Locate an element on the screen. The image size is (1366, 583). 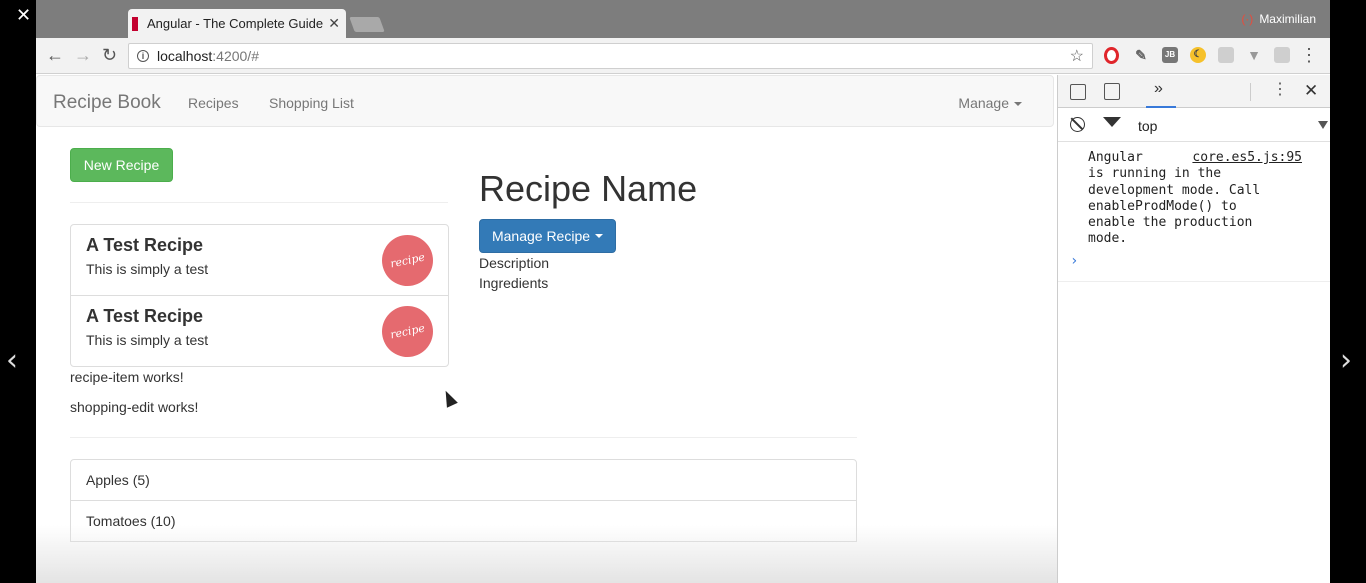
clear-console-icon is located at coordinates (1077, 124).